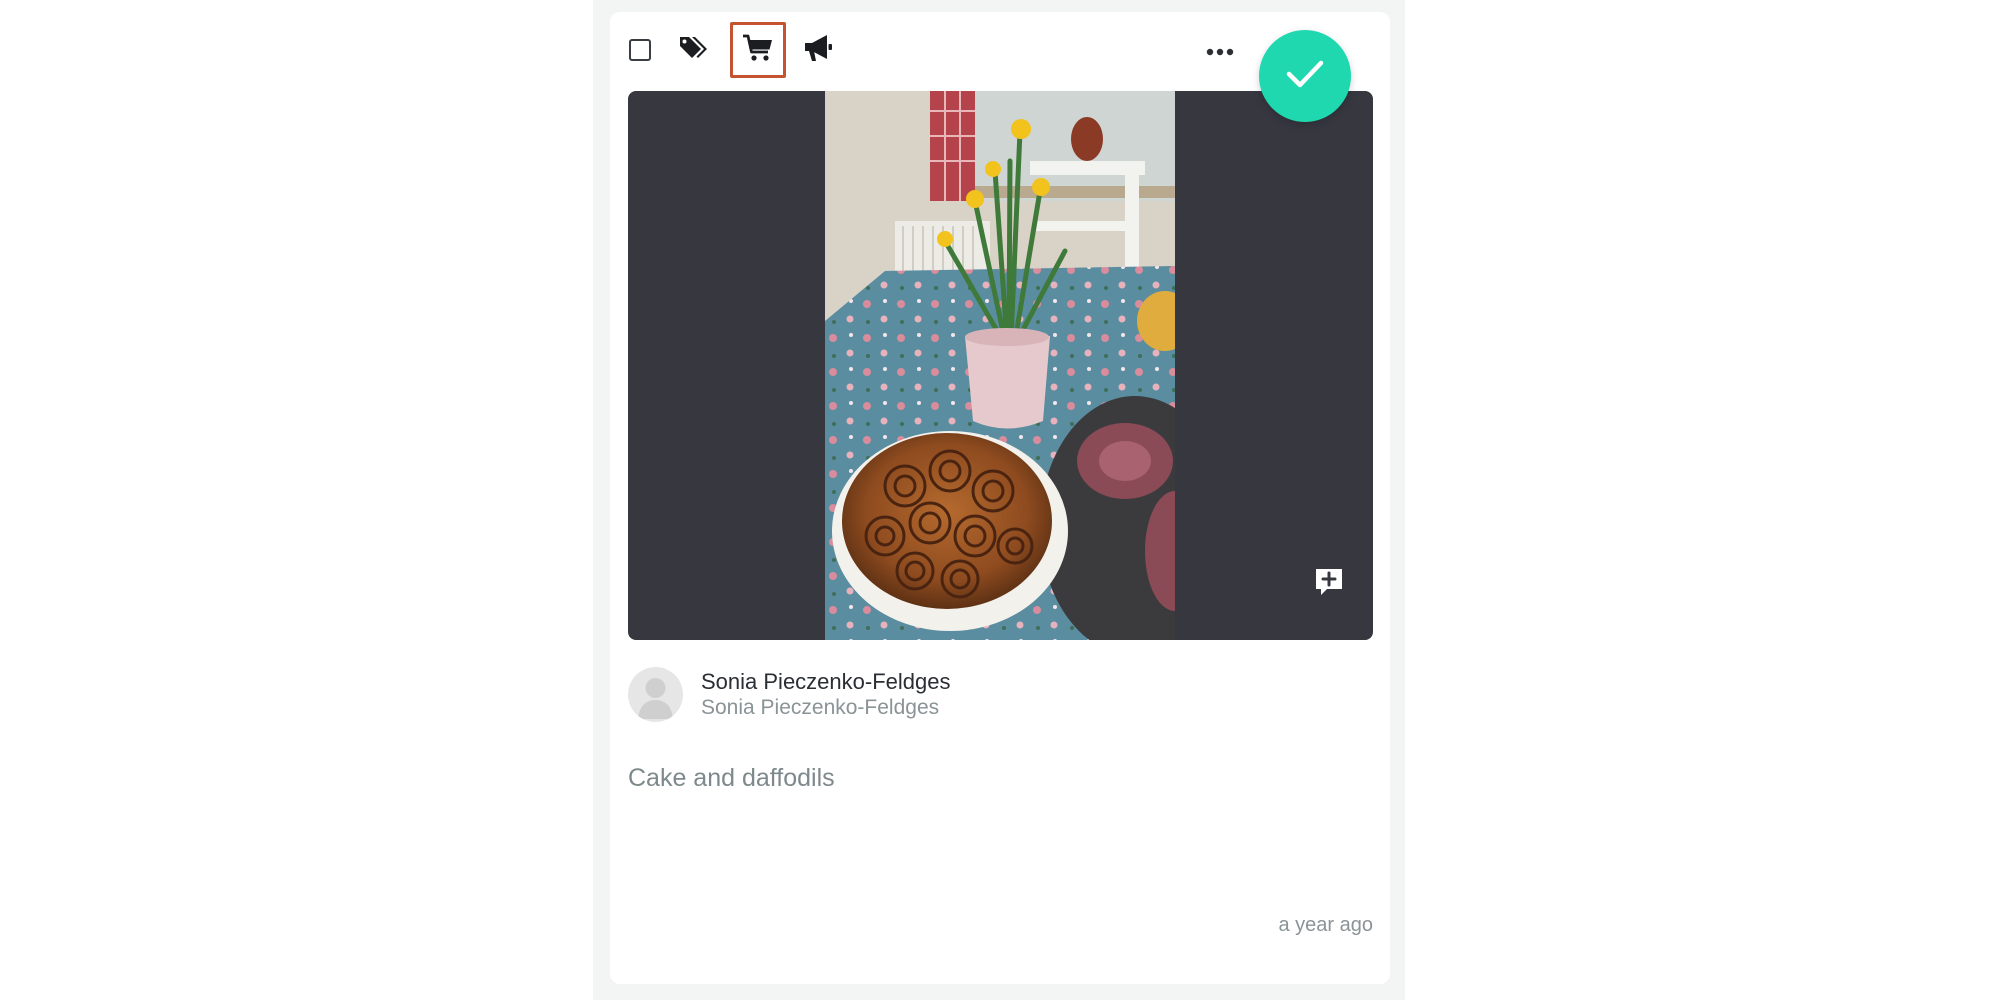 The width and height of the screenshot is (2000, 1000). I want to click on megaphone-icon, so click(818, 50).